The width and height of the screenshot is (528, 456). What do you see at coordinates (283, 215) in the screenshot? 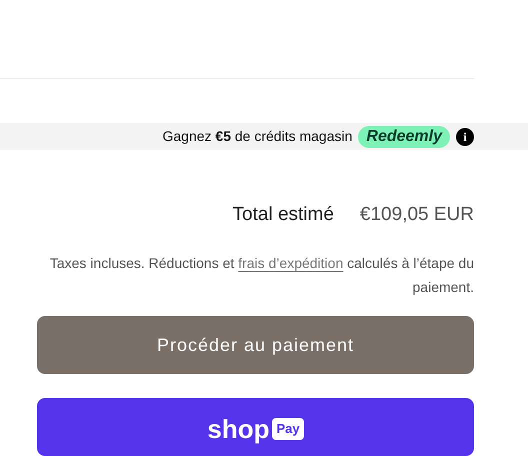
I see `total-label: Total estimé` at bounding box center [283, 215].